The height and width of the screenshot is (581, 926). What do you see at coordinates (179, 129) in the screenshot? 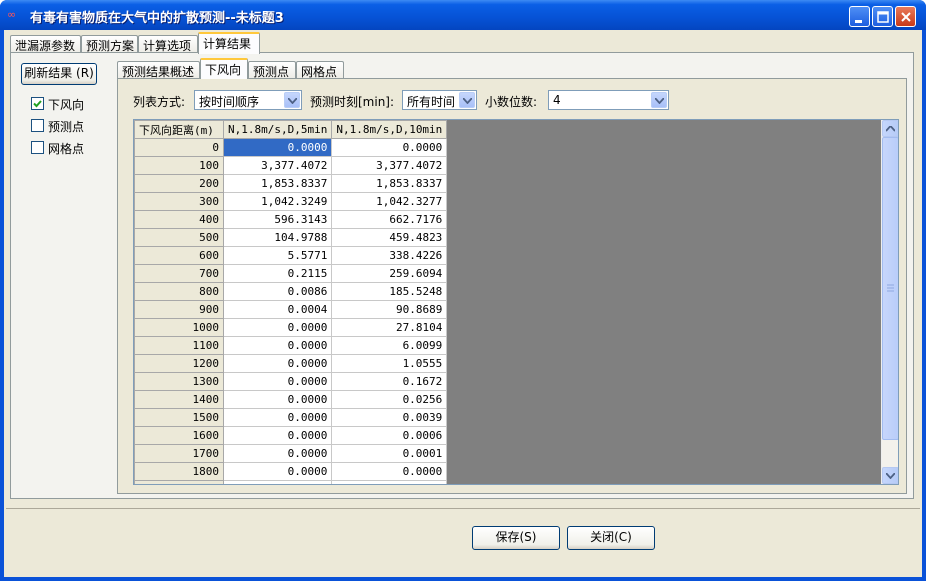
I see `column-header-distance: 下风向距离(m)` at bounding box center [179, 129].